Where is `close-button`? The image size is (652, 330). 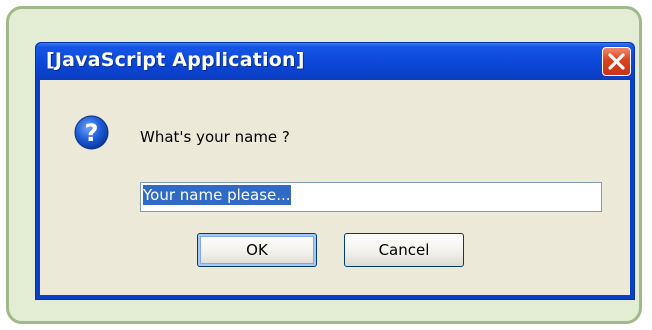
close-button is located at coordinates (616, 61).